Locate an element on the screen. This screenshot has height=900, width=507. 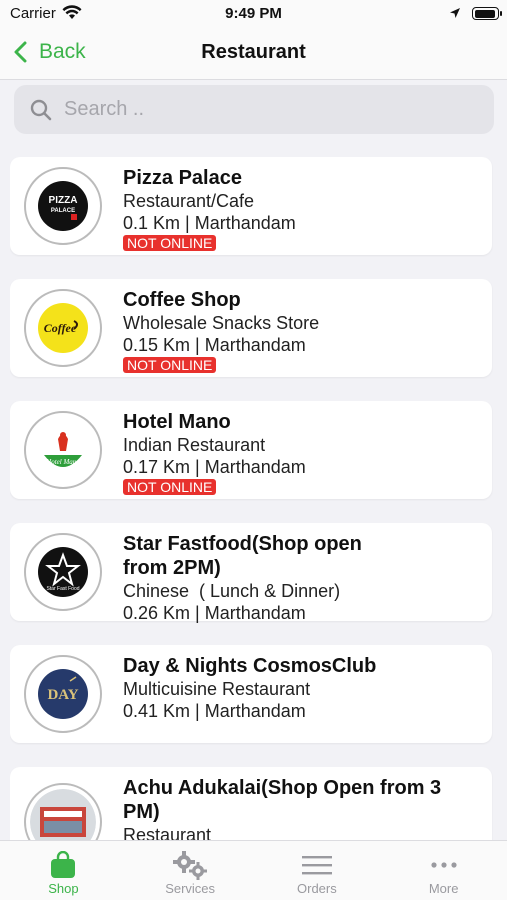
restaurant-logo: DAY is located at coordinates (63, 694).